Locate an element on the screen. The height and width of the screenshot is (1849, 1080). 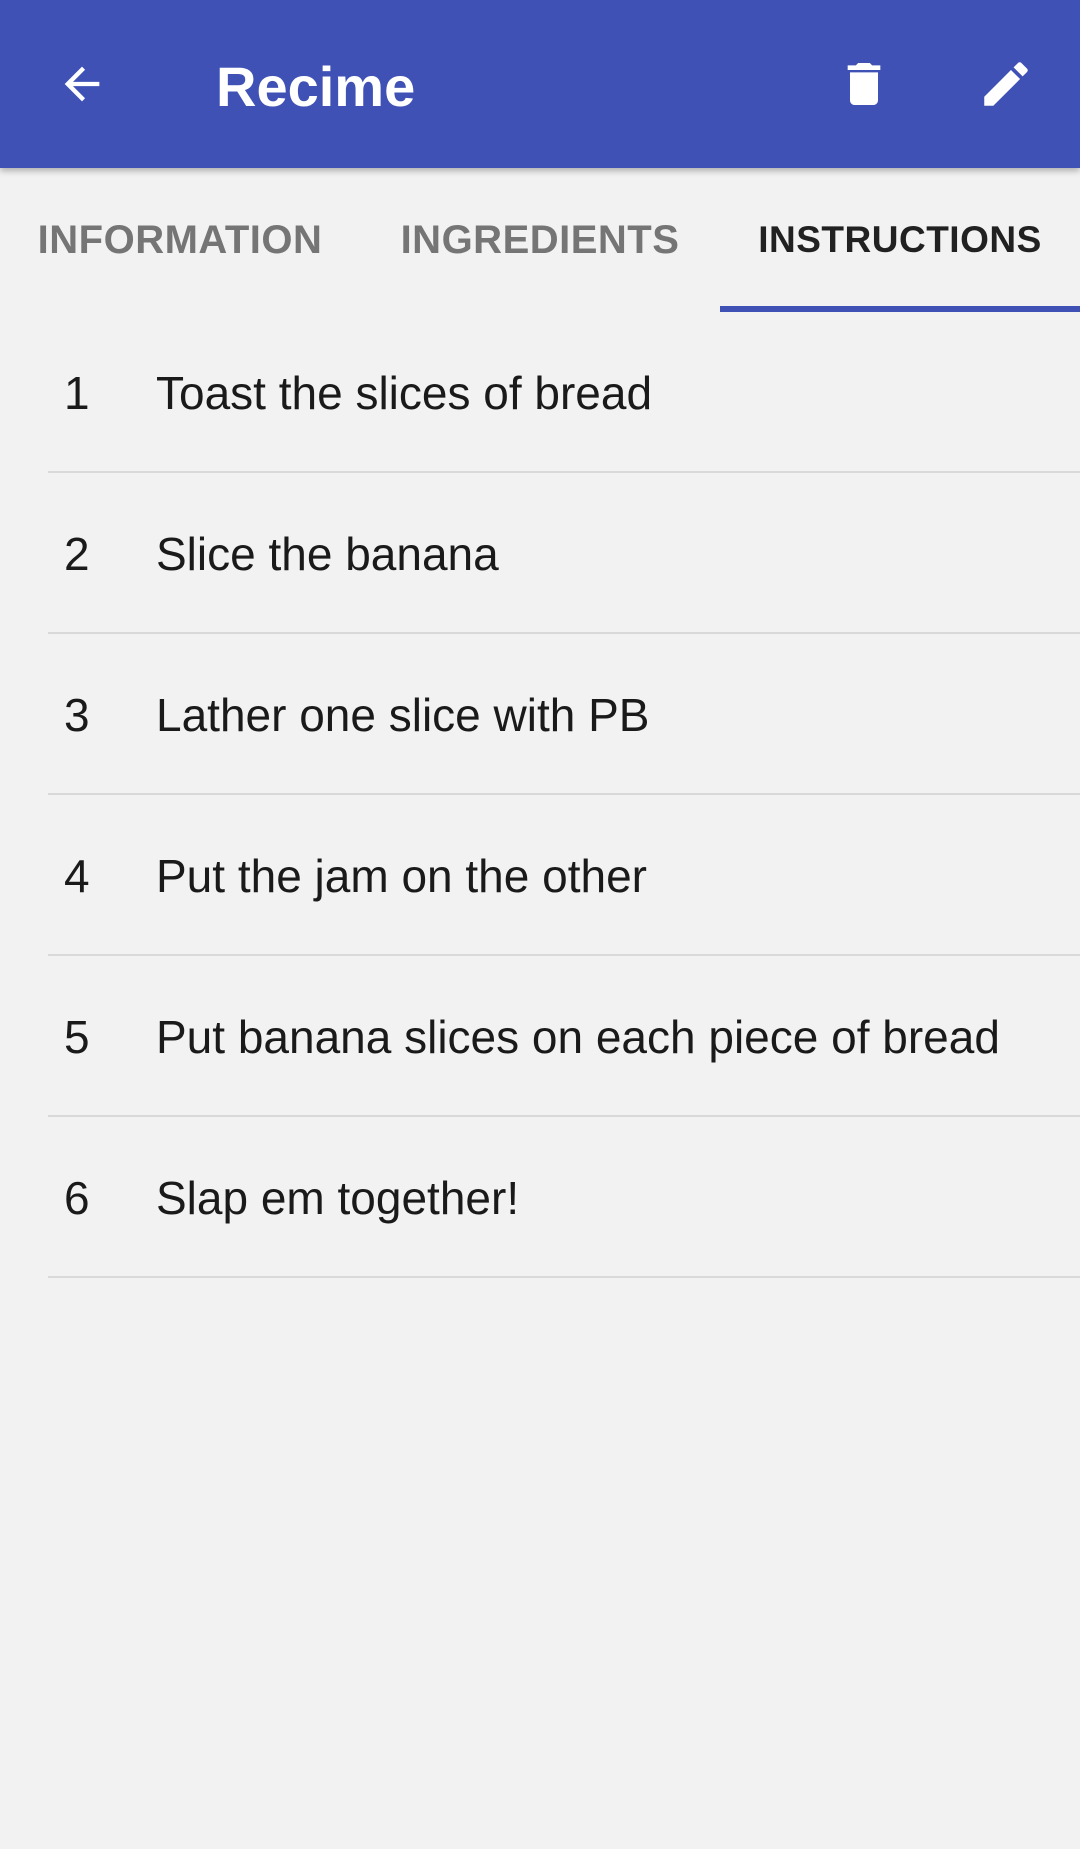
tab-instructions: INSTRUCTIONS is located at coordinates (900, 240).